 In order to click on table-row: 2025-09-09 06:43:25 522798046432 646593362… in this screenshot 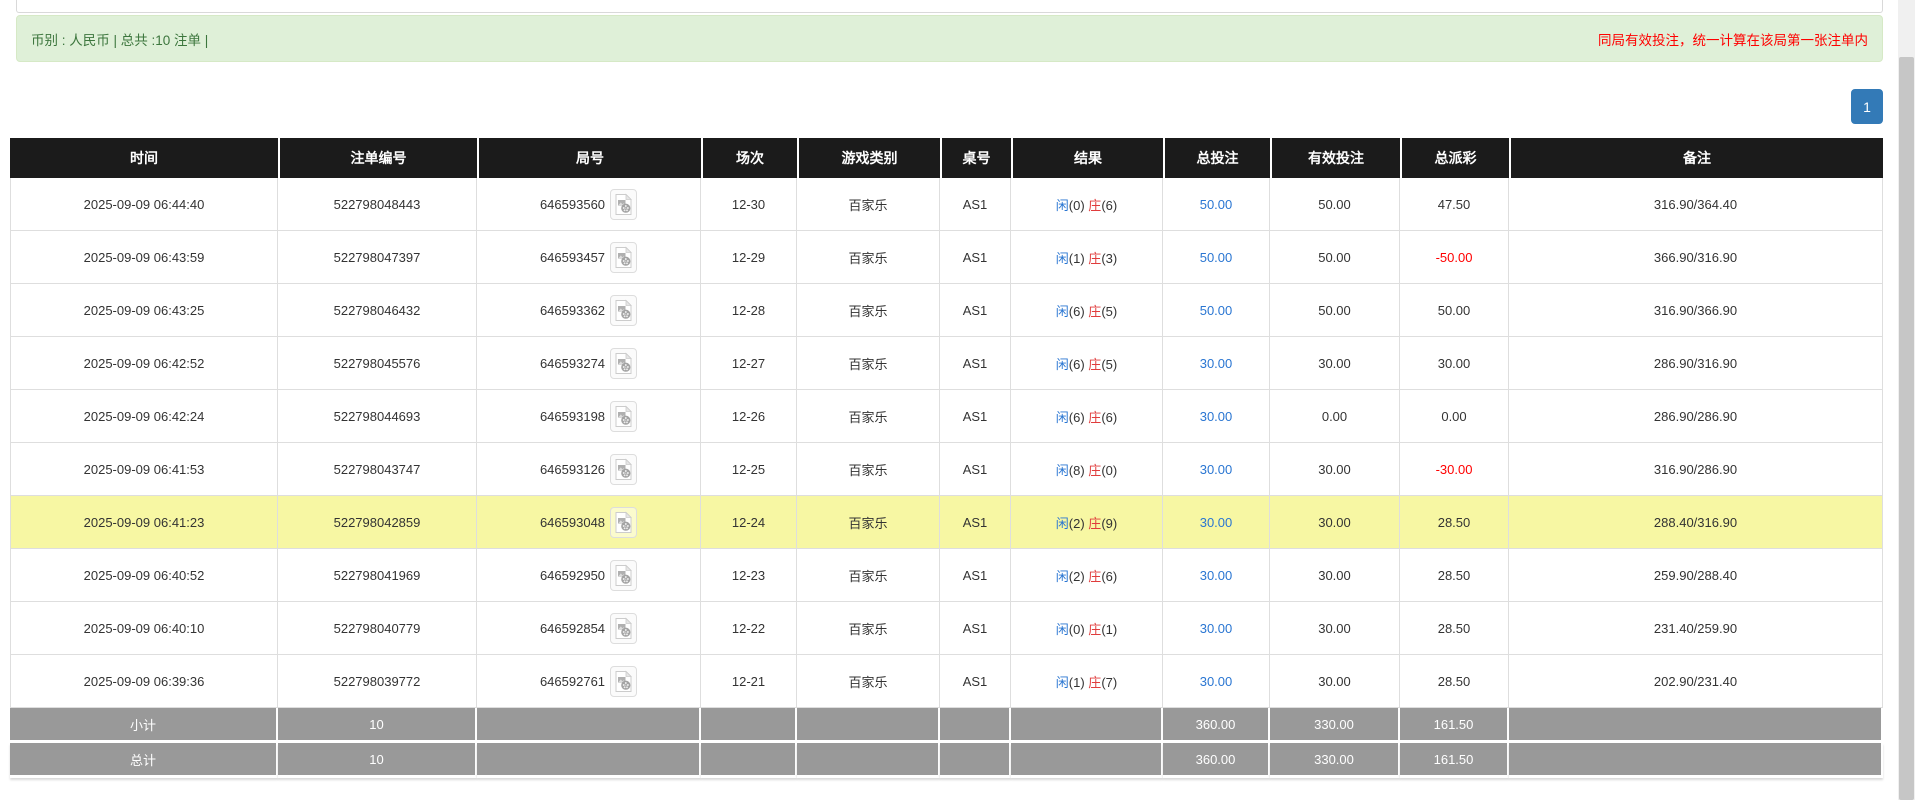, I will do `click(946, 310)`.